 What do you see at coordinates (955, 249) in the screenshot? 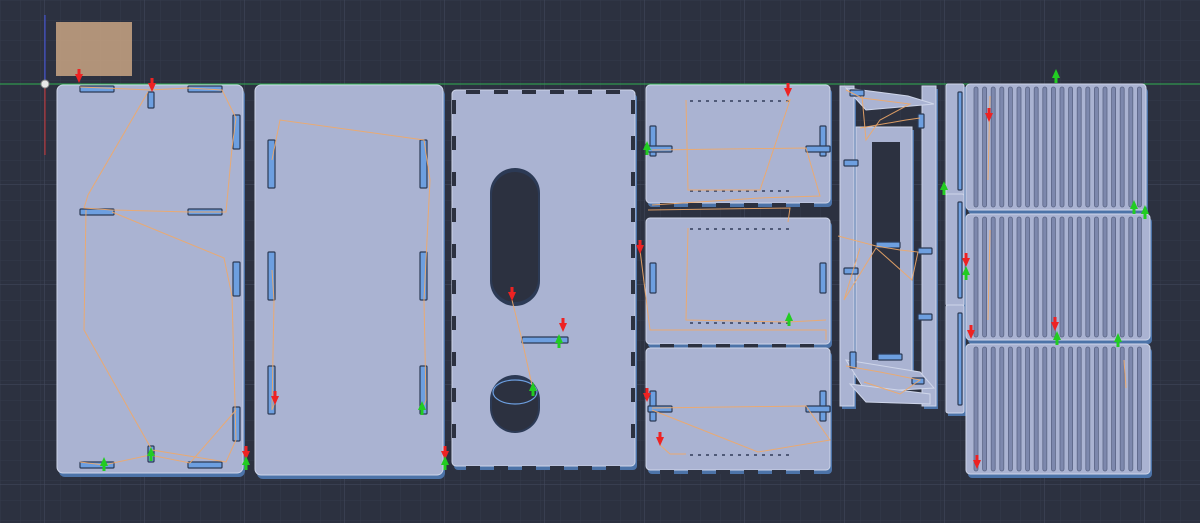
I see `narrow-strips-column` at bounding box center [955, 249].